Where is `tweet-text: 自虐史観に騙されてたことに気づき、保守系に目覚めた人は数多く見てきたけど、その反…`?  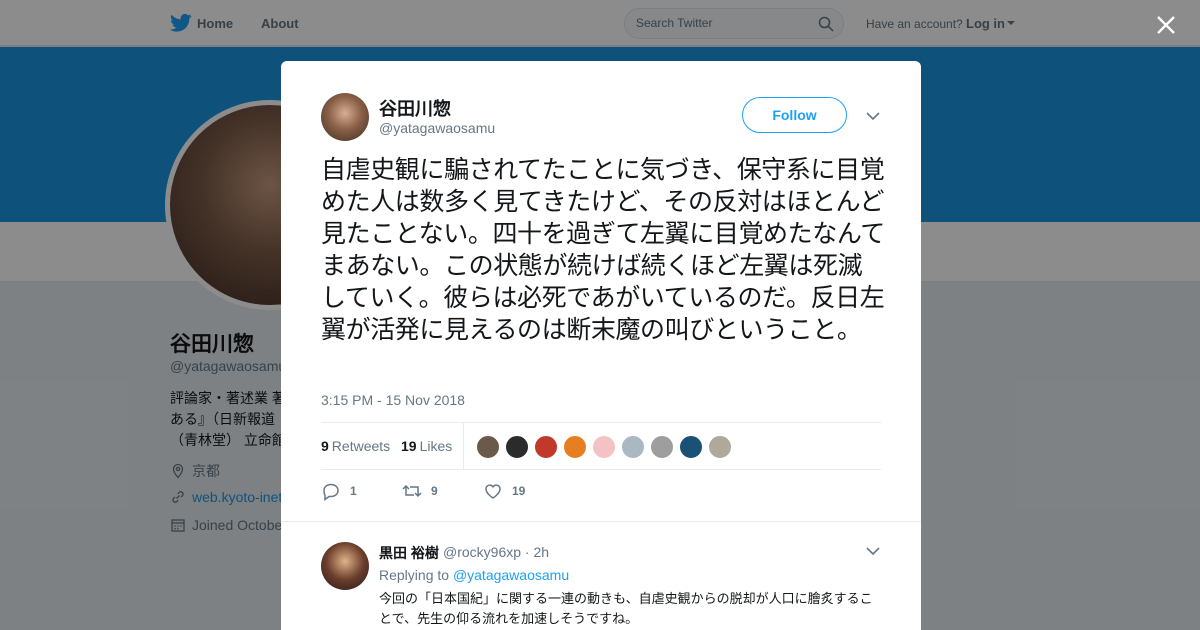 tweet-text: 自虐史観に騙されてたことに気づき、保守系に目覚めた人は数多く見てきたけど、その反… is located at coordinates (603, 249).